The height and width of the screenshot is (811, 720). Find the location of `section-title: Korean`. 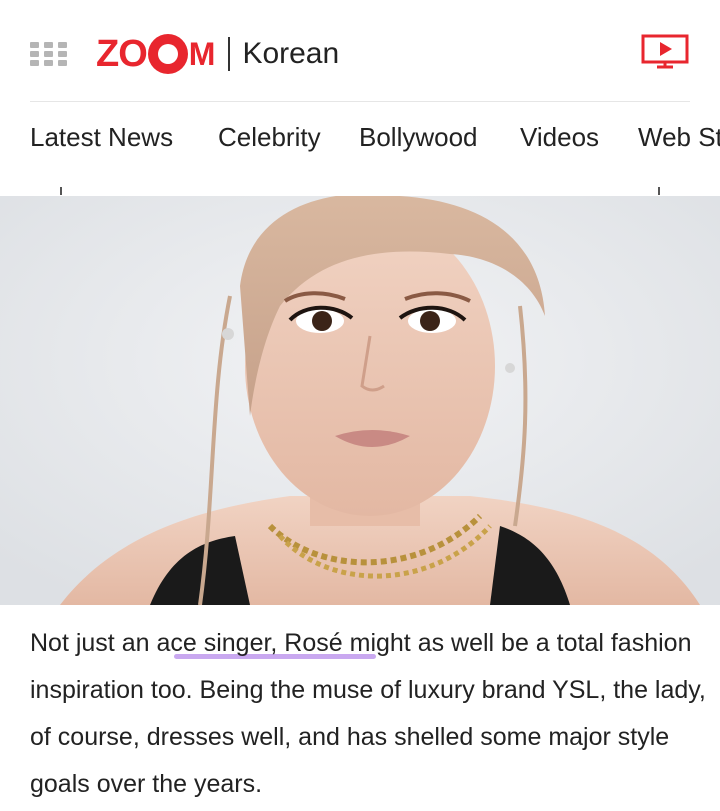

section-title: Korean is located at coordinates (291, 53).